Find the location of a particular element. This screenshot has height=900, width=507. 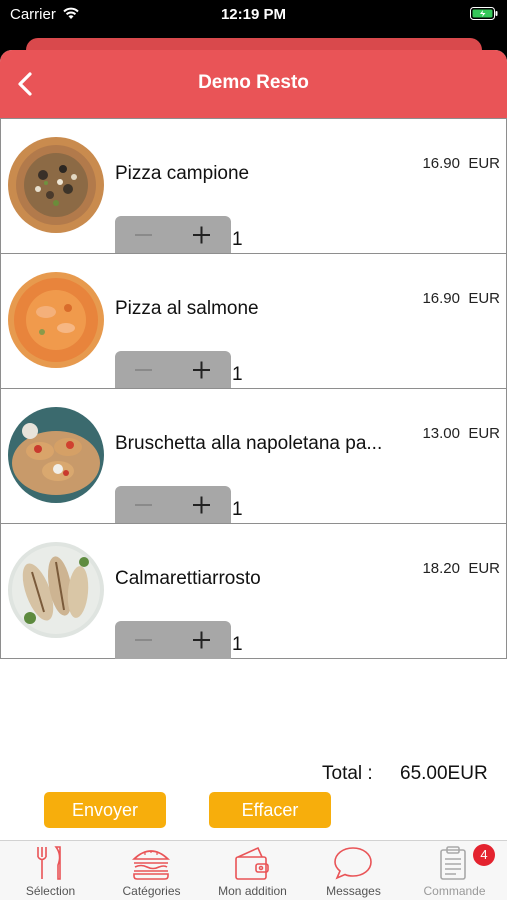

tab-mon-addition: Mon addition is located at coordinates (252, 870).